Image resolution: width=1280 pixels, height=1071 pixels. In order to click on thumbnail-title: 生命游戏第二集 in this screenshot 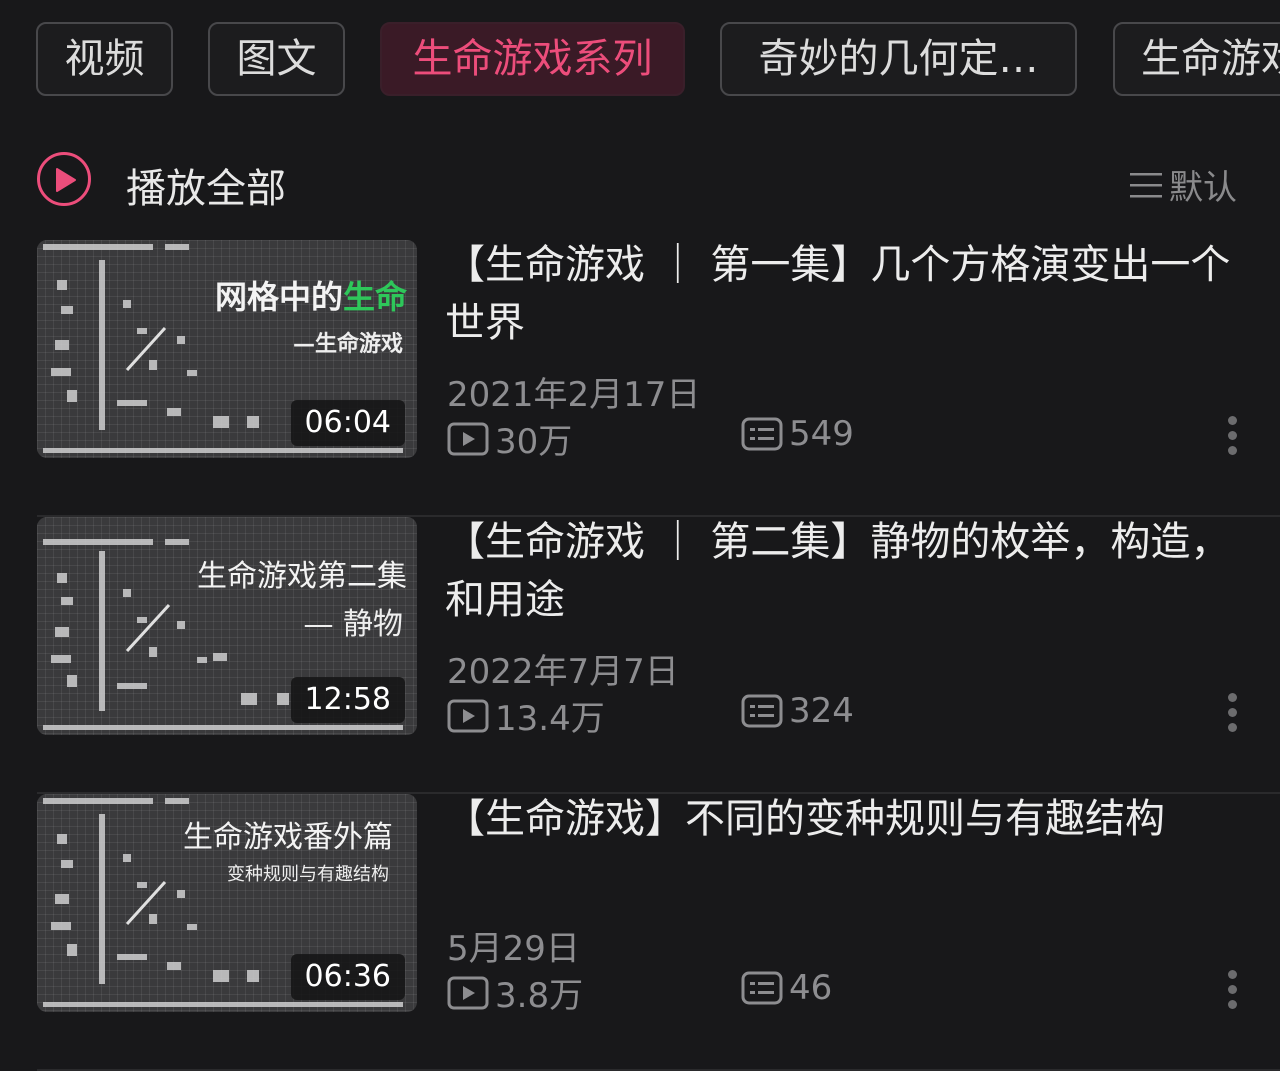, I will do `click(302, 576)`.